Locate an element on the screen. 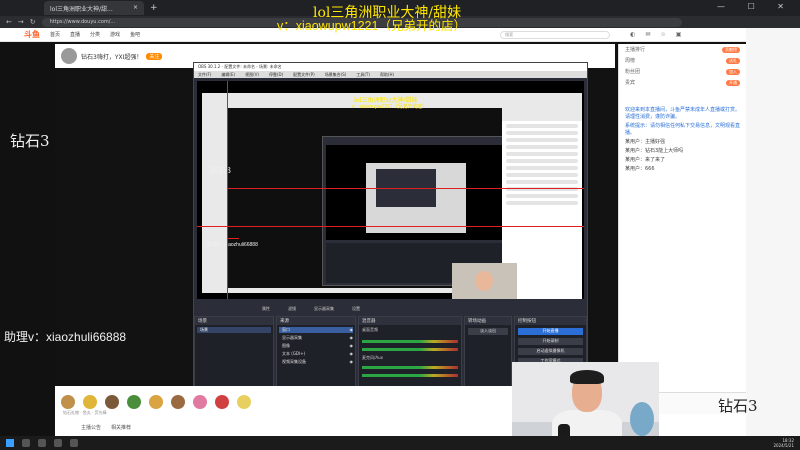 The width and height of the screenshot is (800, 450). streamer-avatar is located at coordinates (69, 56).